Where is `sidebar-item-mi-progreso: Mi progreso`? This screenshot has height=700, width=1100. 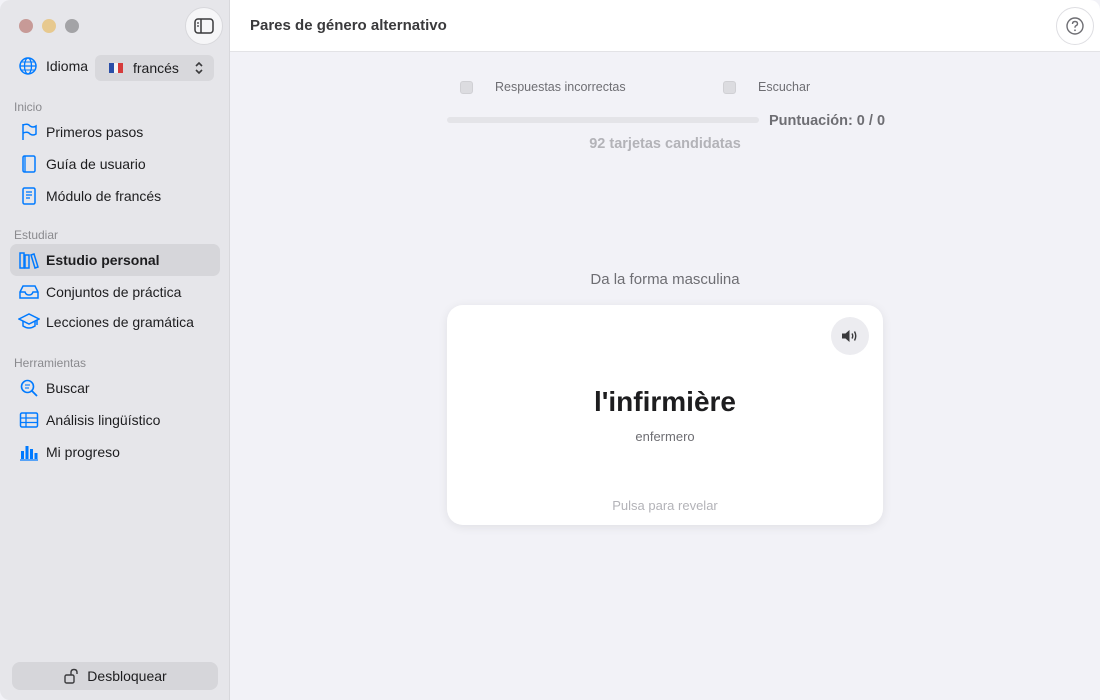
sidebar-item-mi-progreso: Mi progreso is located at coordinates (115, 452).